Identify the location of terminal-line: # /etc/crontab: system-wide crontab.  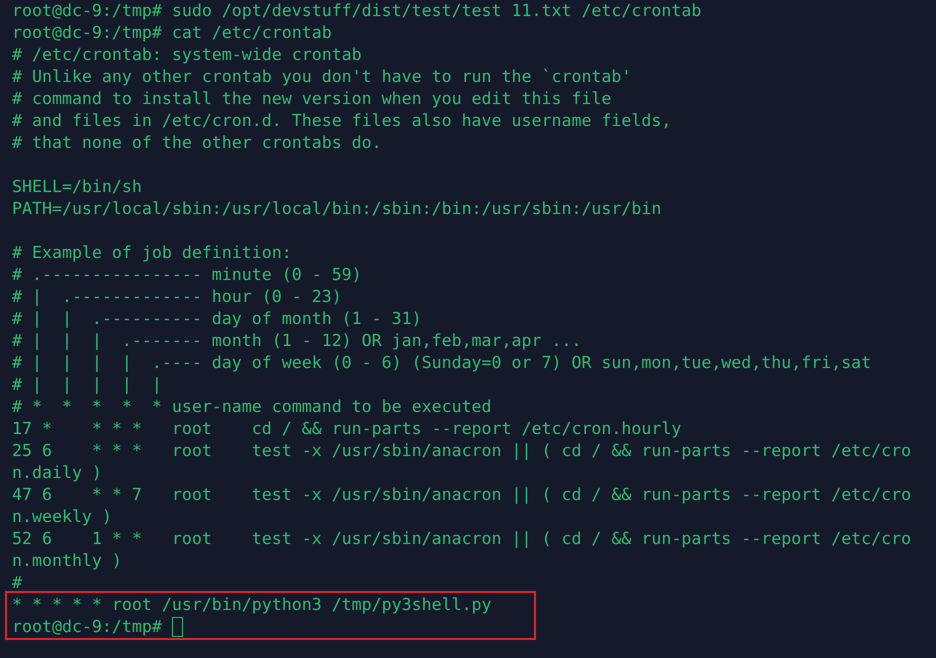
(187, 55).